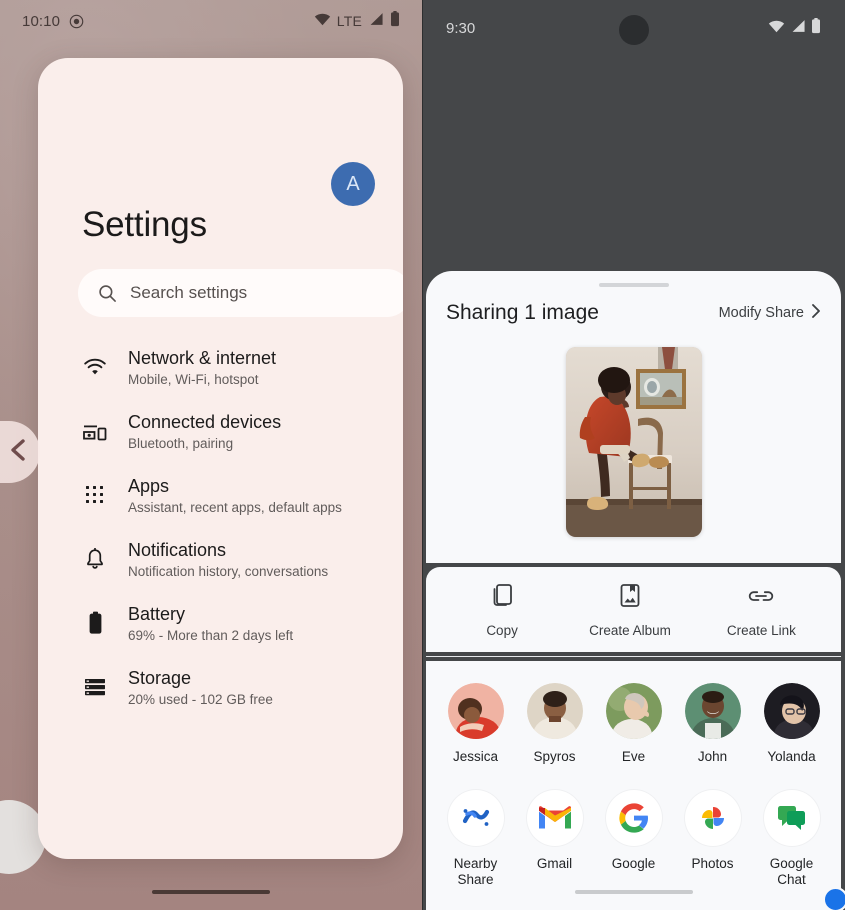 The image size is (845, 910). I want to click on chevron-left-icon, so click(18, 452).